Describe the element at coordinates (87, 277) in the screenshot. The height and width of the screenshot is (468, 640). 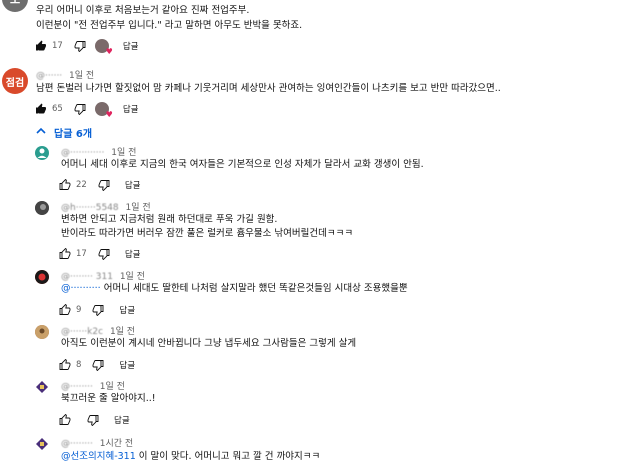
I see `author-handle: @········ 311` at that location.